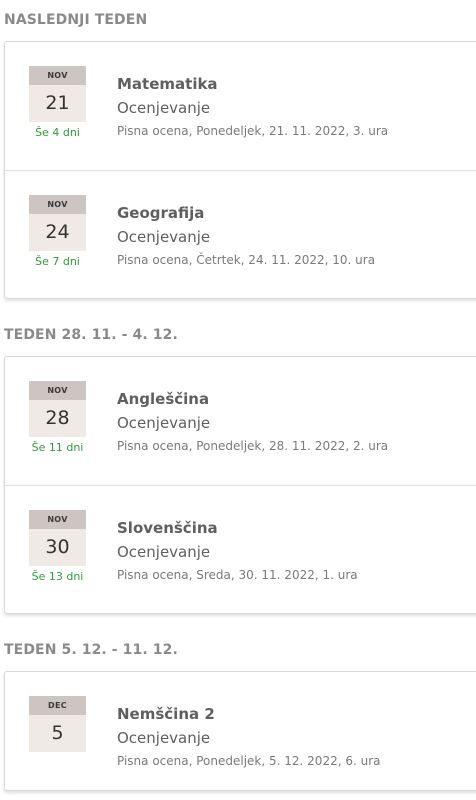 This screenshot has height=800, width=476. I want to click on section-title-week: TEDEN 5. 12. - 11. 12., so click(91, 650).